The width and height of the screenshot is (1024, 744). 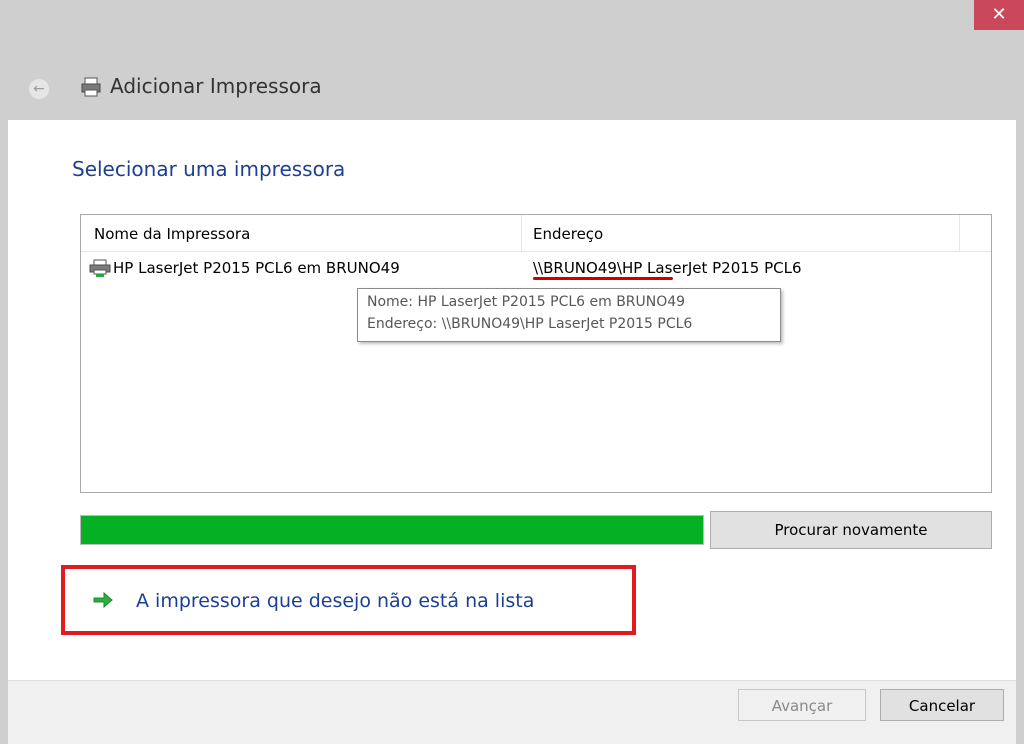 I want to click on column-header-name: Nome da Impressora, so click(x=172, y=234).